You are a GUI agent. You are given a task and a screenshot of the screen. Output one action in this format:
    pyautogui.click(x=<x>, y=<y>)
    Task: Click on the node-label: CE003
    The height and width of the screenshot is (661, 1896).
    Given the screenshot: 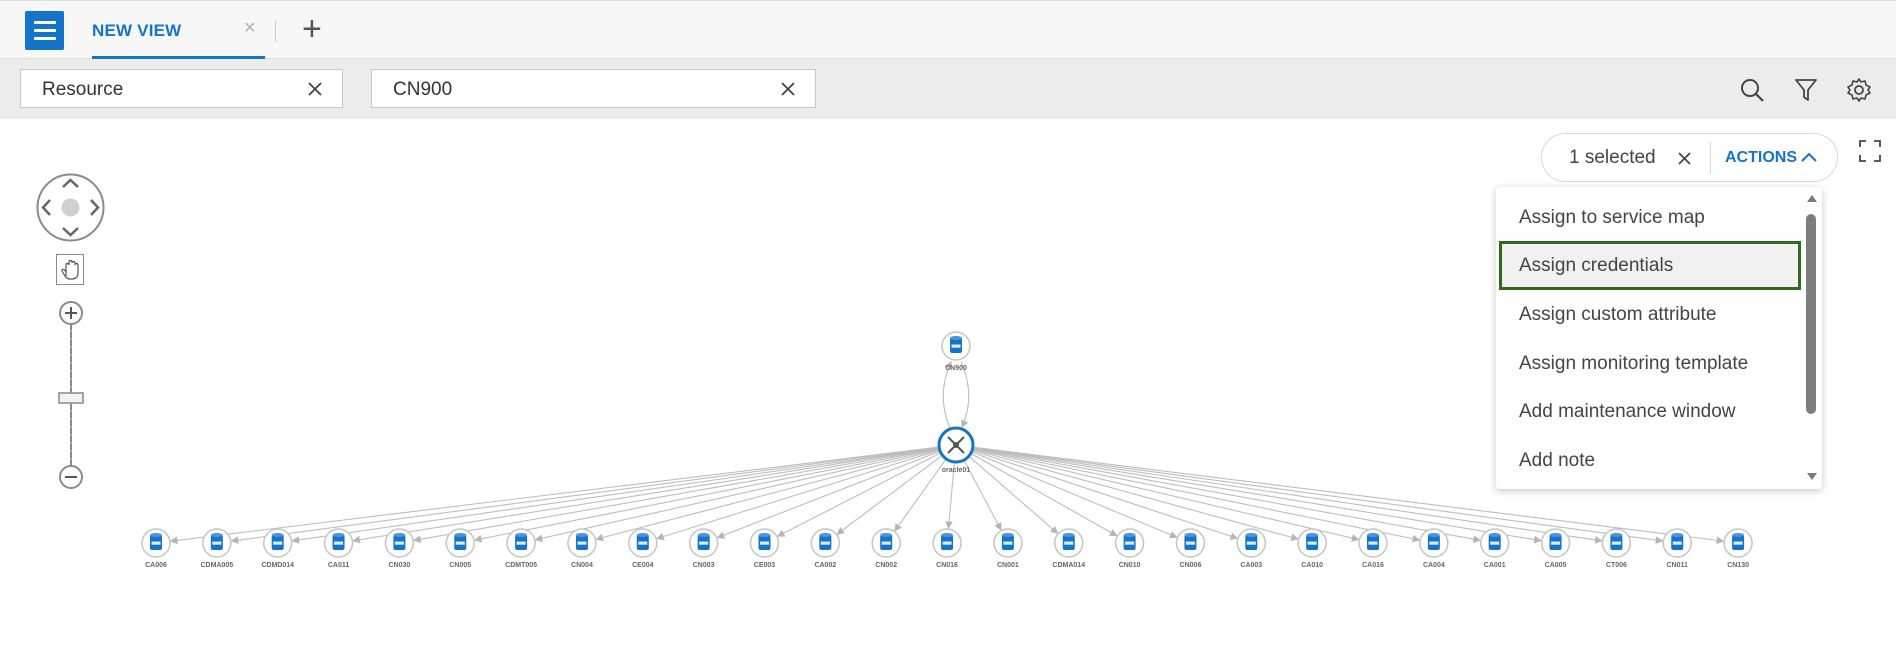 What is the action you would take?
    pyautogui.click(x=765, y=565)
    